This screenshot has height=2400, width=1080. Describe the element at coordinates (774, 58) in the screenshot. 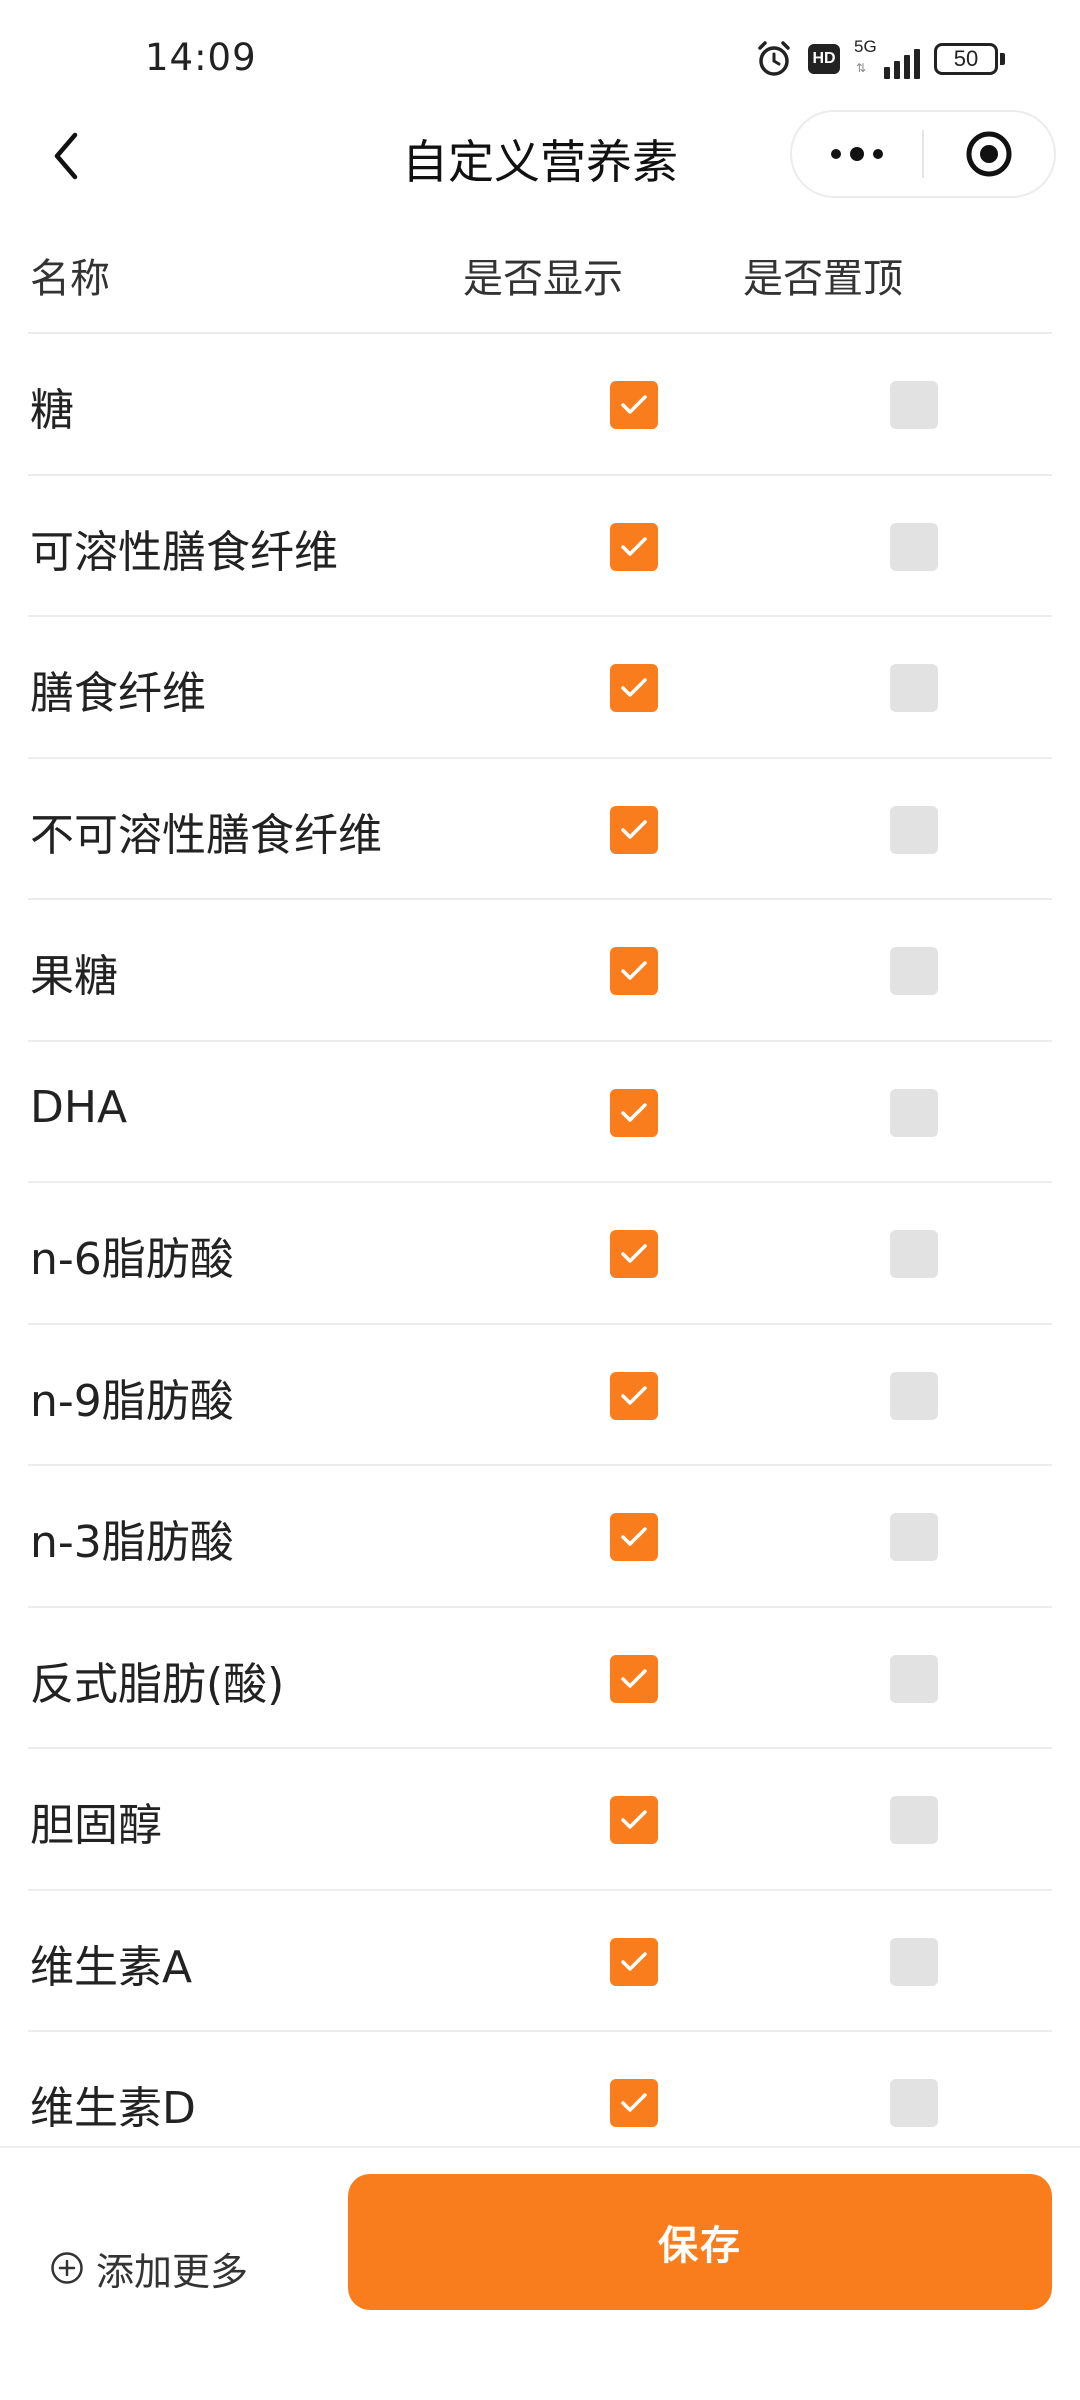

I see `alarm-icon` at that location.